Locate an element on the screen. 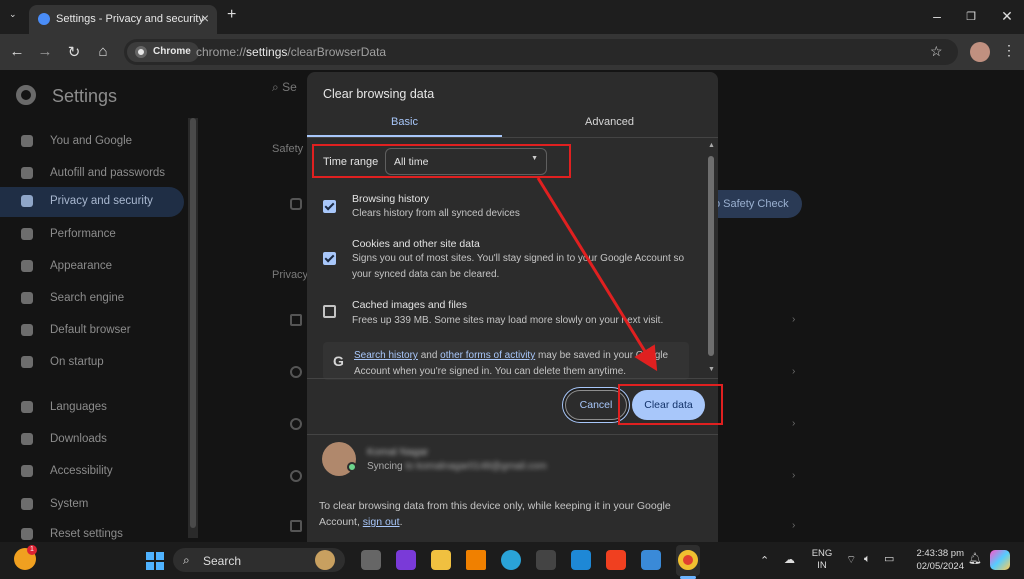 The image size is (1024, 579). profile-avatar is located at coordinates (980, 52).